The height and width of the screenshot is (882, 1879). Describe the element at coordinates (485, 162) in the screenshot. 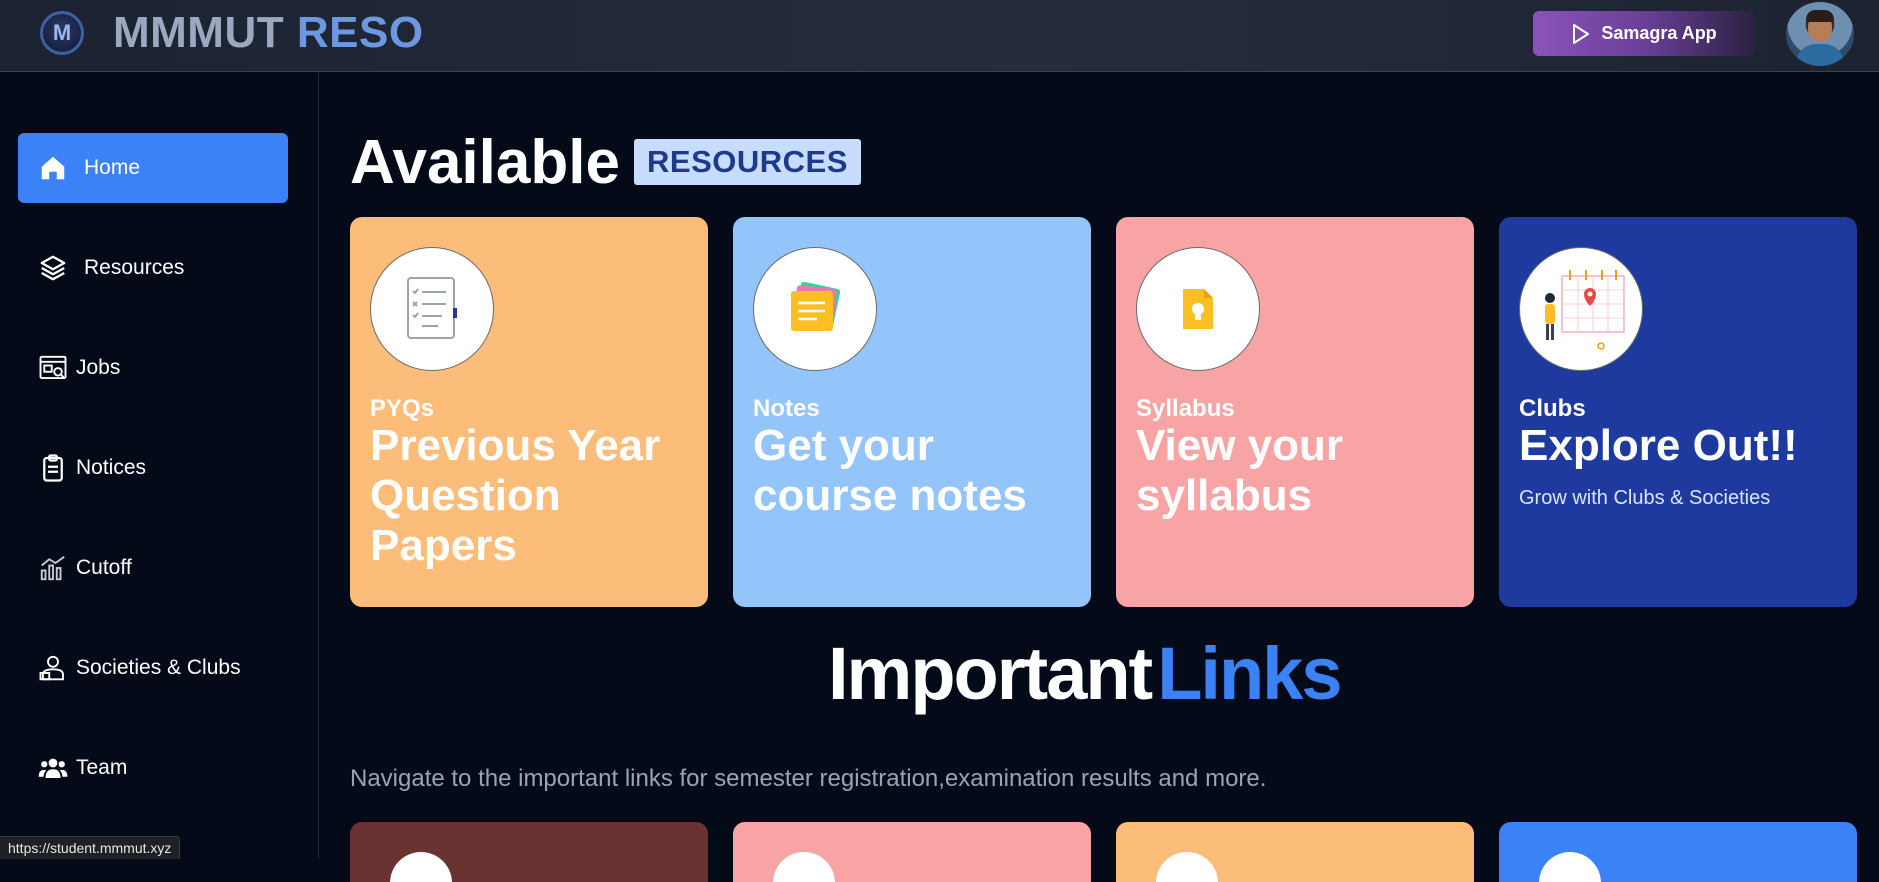

I see `page-title: Available` at that location.